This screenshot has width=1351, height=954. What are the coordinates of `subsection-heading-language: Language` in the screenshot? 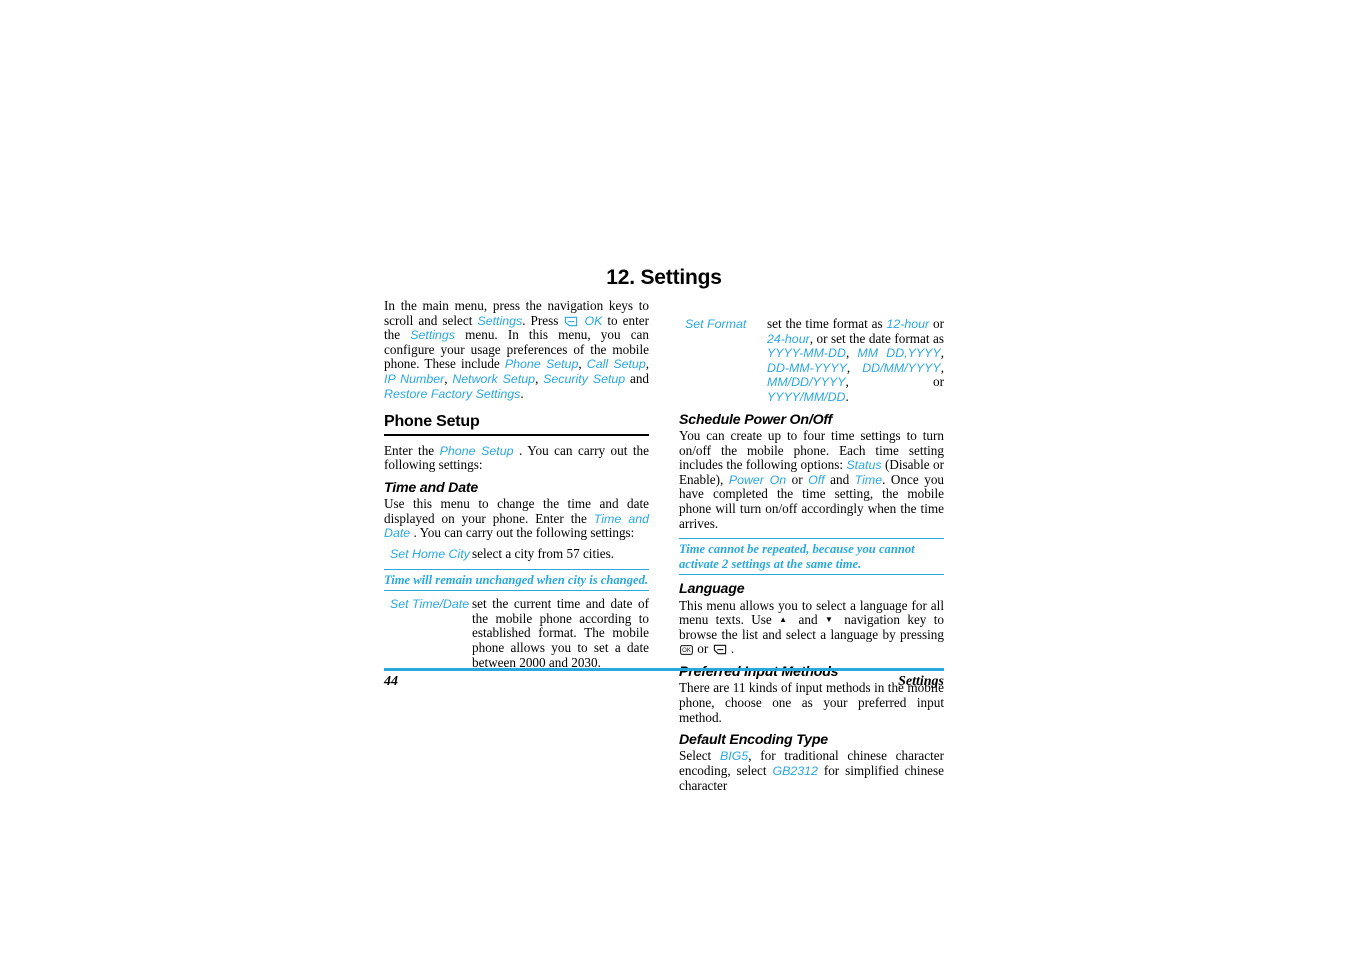 It's located at (712, 589).